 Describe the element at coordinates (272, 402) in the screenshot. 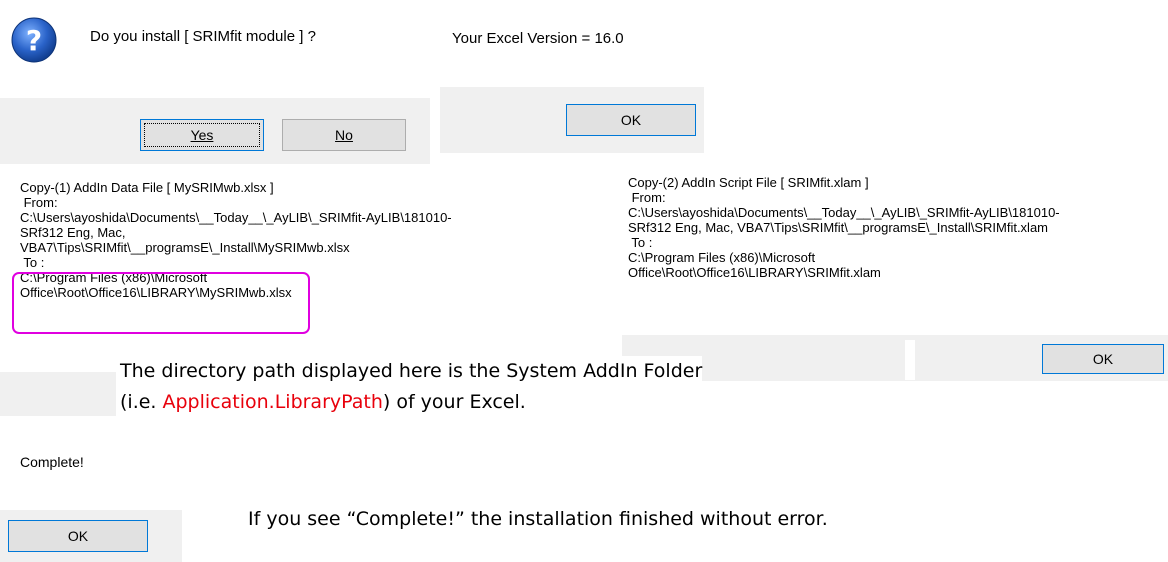

I see `library-path-term: Application.LibraryPath` at that location.